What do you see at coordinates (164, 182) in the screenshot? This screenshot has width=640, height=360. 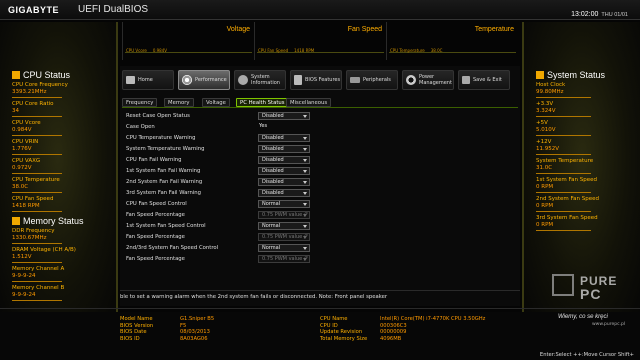 I see `setting-label: 2nd System Fan Fail Warning` at bounding box center [164, 182].